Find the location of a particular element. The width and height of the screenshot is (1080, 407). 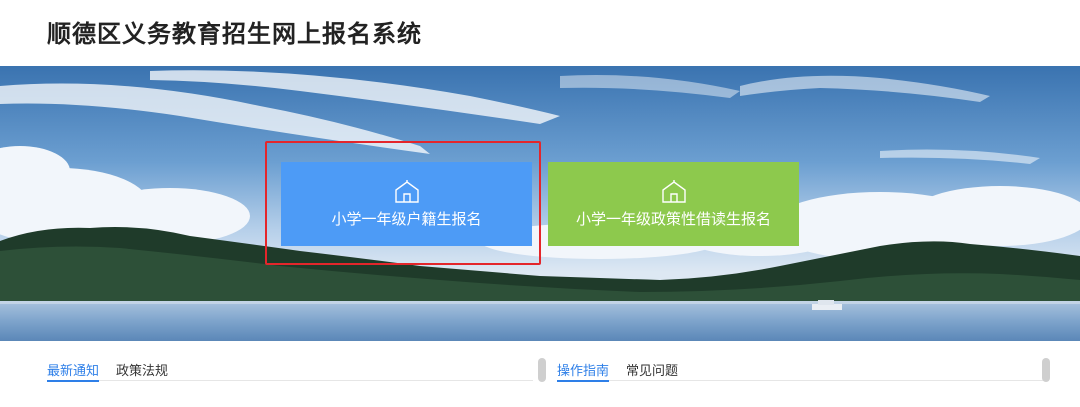

tab-operation-guide: 操作指南 is located at coordinates (583, 371).